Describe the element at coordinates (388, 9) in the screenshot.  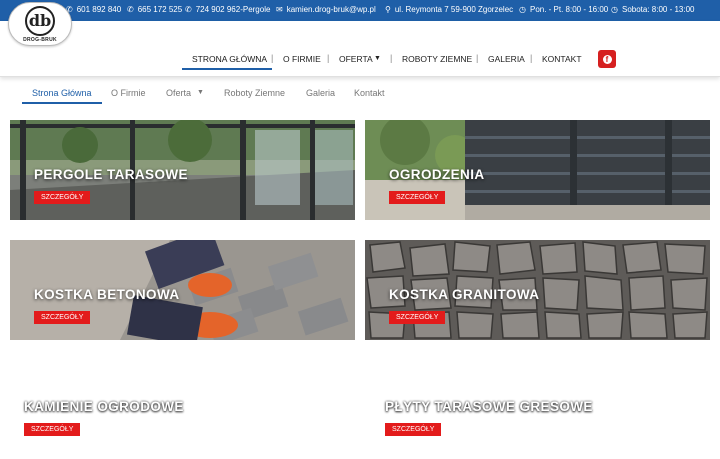
I see `location-pin-icon: ⚲` at that location.